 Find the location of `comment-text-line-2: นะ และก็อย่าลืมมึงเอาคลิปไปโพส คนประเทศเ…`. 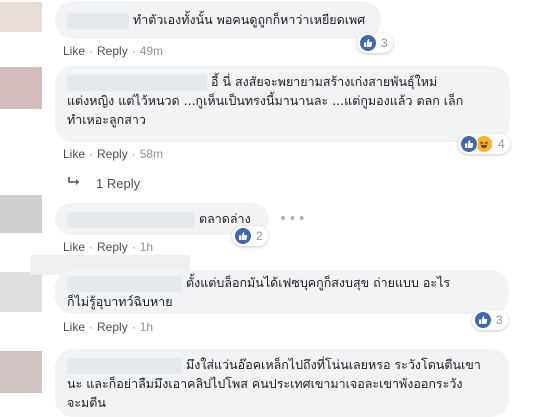

comment-text-line-2: นะ และก็อย่าลืมมึงเอาคลิปไปโพส คนประเทศเ… is located at coordinates (265, 383).